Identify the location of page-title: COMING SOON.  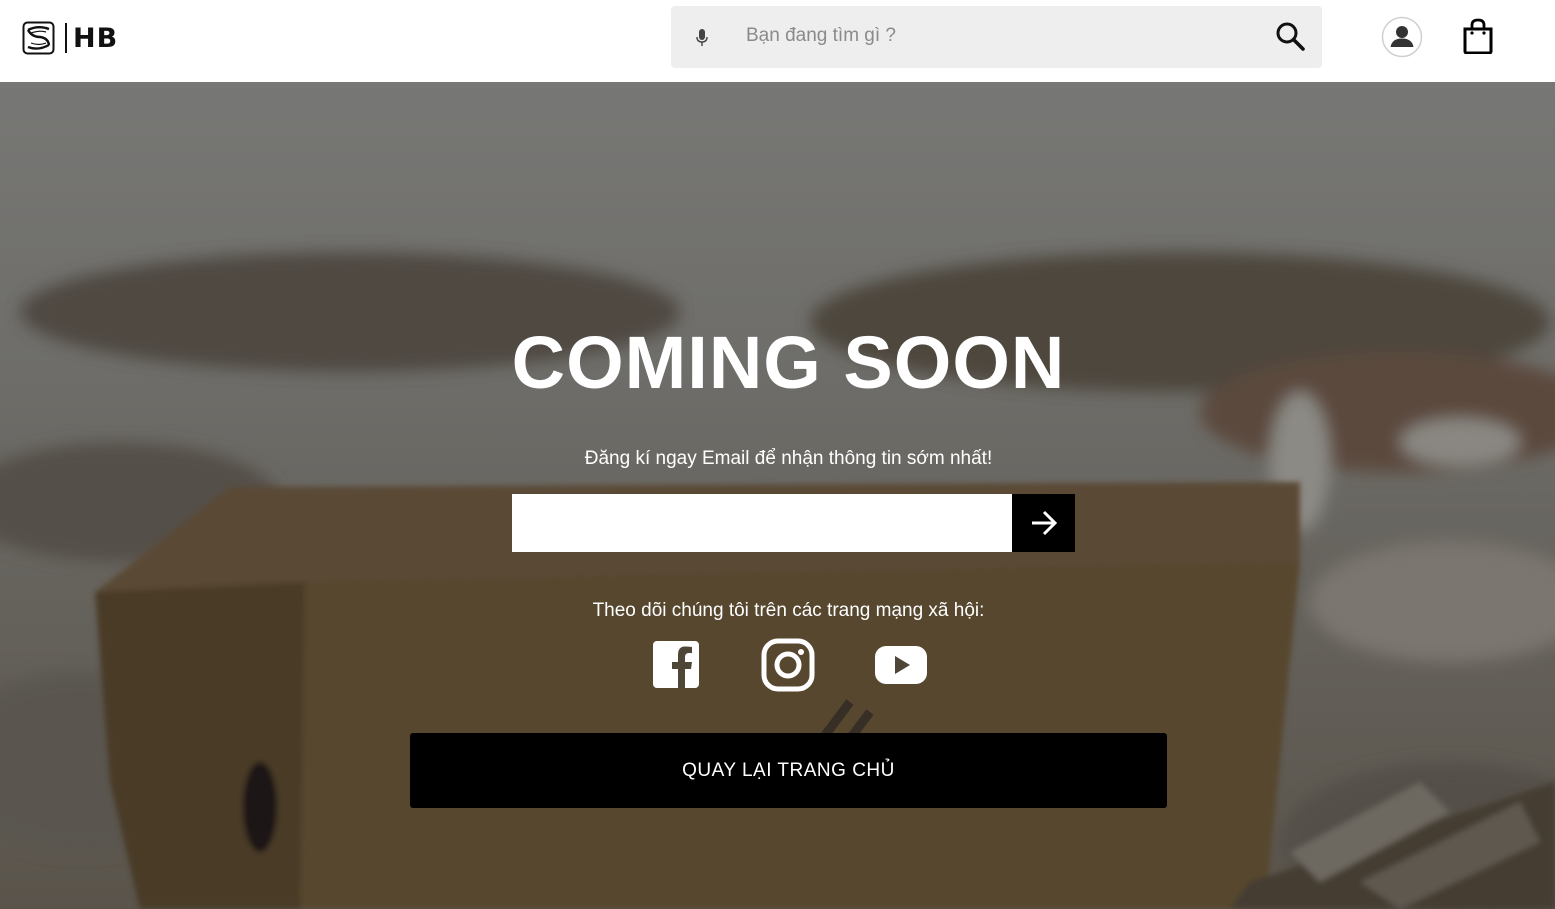
(788, 362).